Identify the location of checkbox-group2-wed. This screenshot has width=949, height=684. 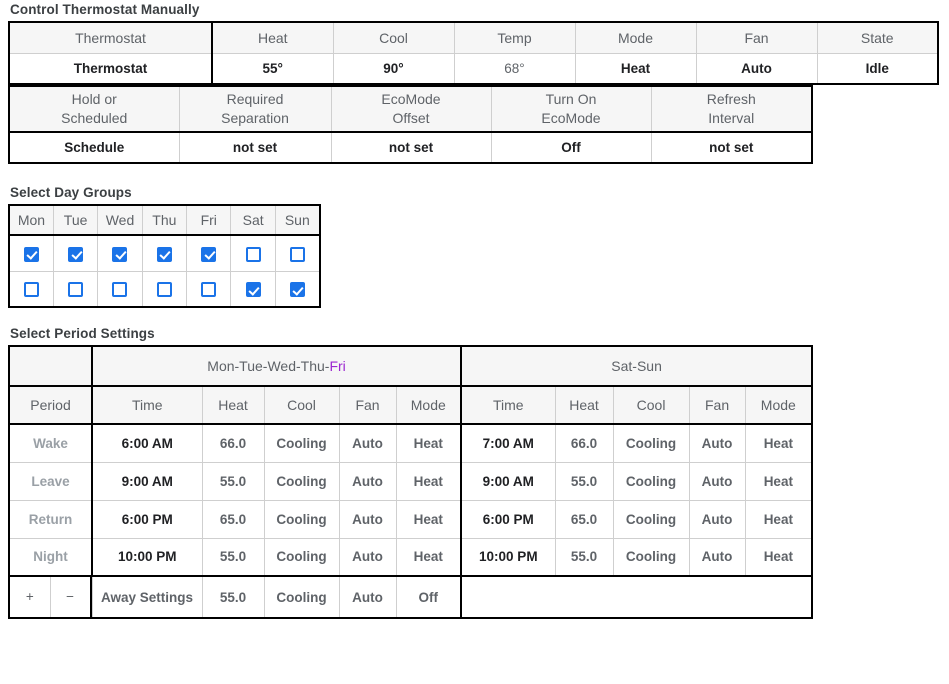
(120, 290).